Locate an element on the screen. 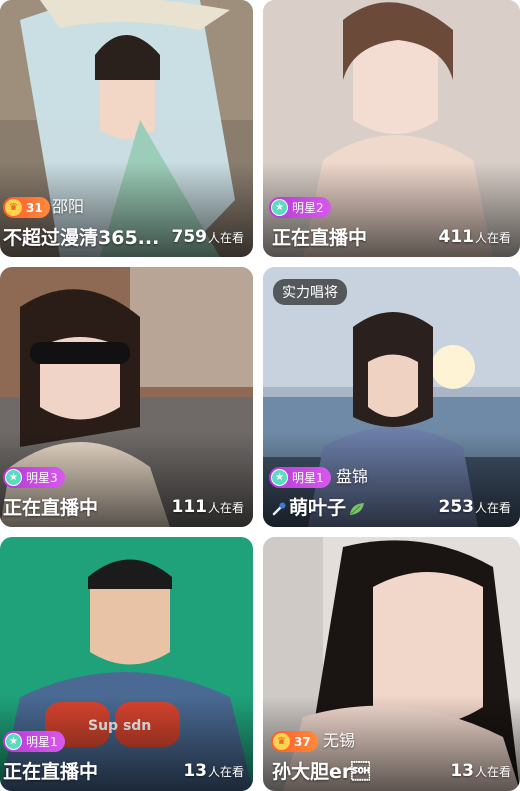  viewer-count: 759 人在看 is located at coordinates (207, 237).